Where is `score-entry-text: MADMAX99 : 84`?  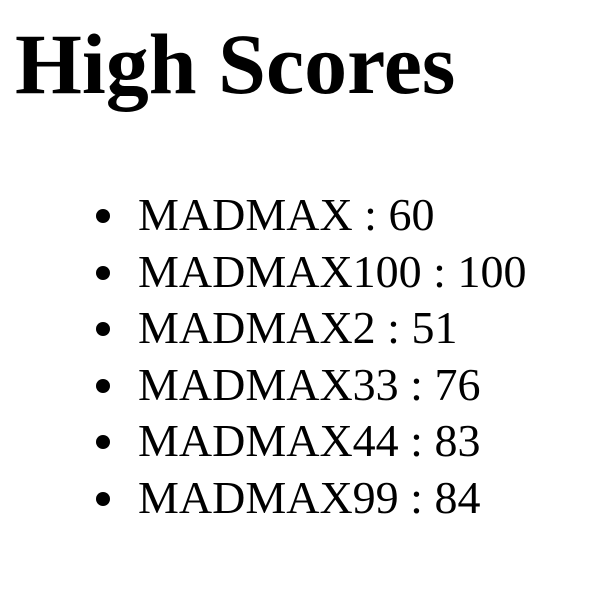
score-entry-text: MADMAX99 : 84 is located at coordinates (309, 497).